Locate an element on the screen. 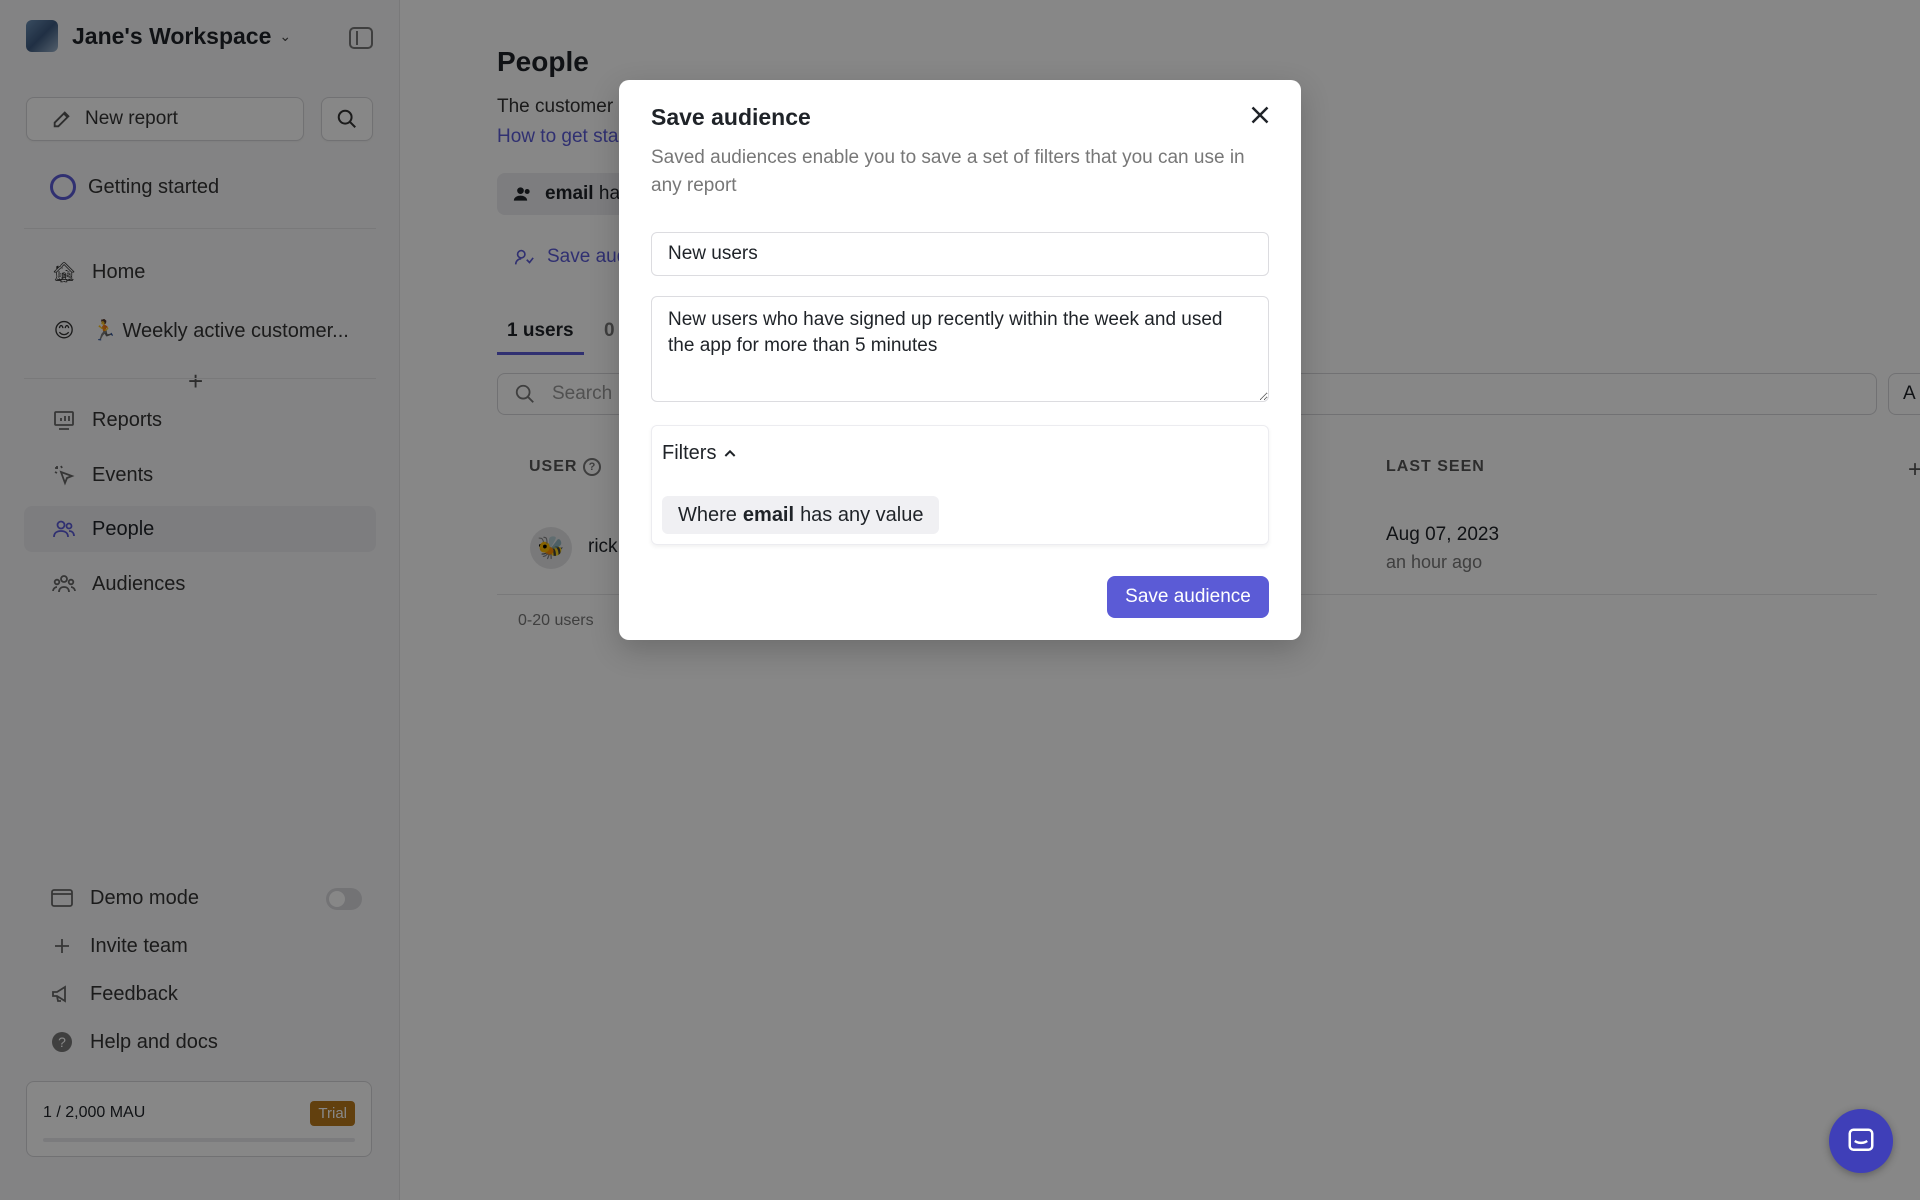  filter-condition-chip: Where email has any value is located at coordinates (801, 515).